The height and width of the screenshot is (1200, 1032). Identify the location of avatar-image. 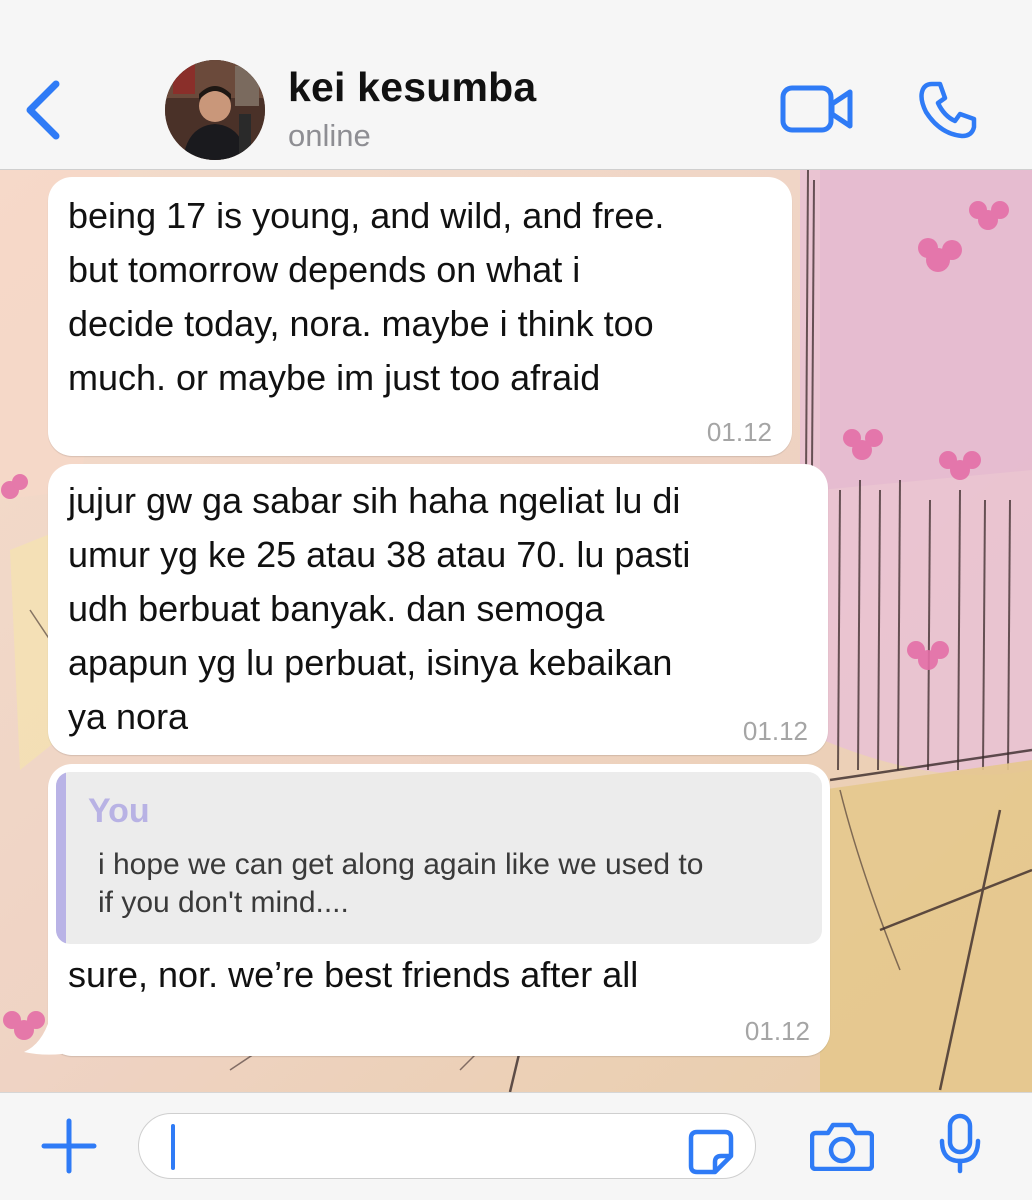
(215, 110).